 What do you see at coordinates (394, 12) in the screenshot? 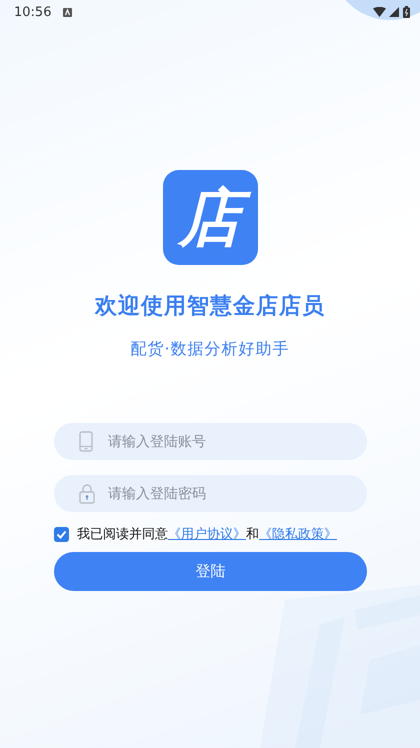
I see `signal-icon` at bounding box center [394, 12].